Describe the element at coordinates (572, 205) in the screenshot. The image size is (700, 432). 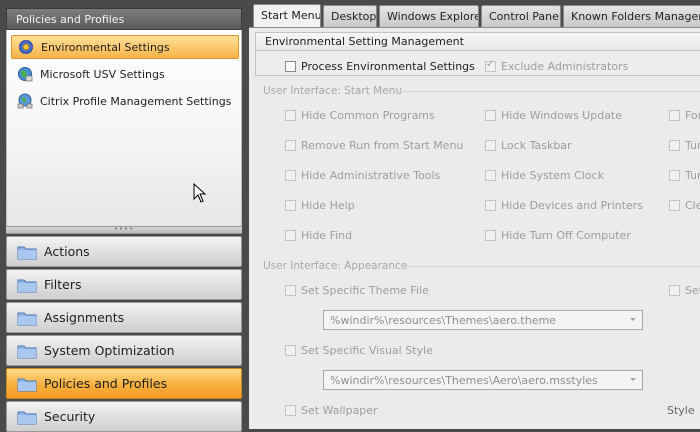
I see `checkbox-label: Hide Devices and Printers` at that location.